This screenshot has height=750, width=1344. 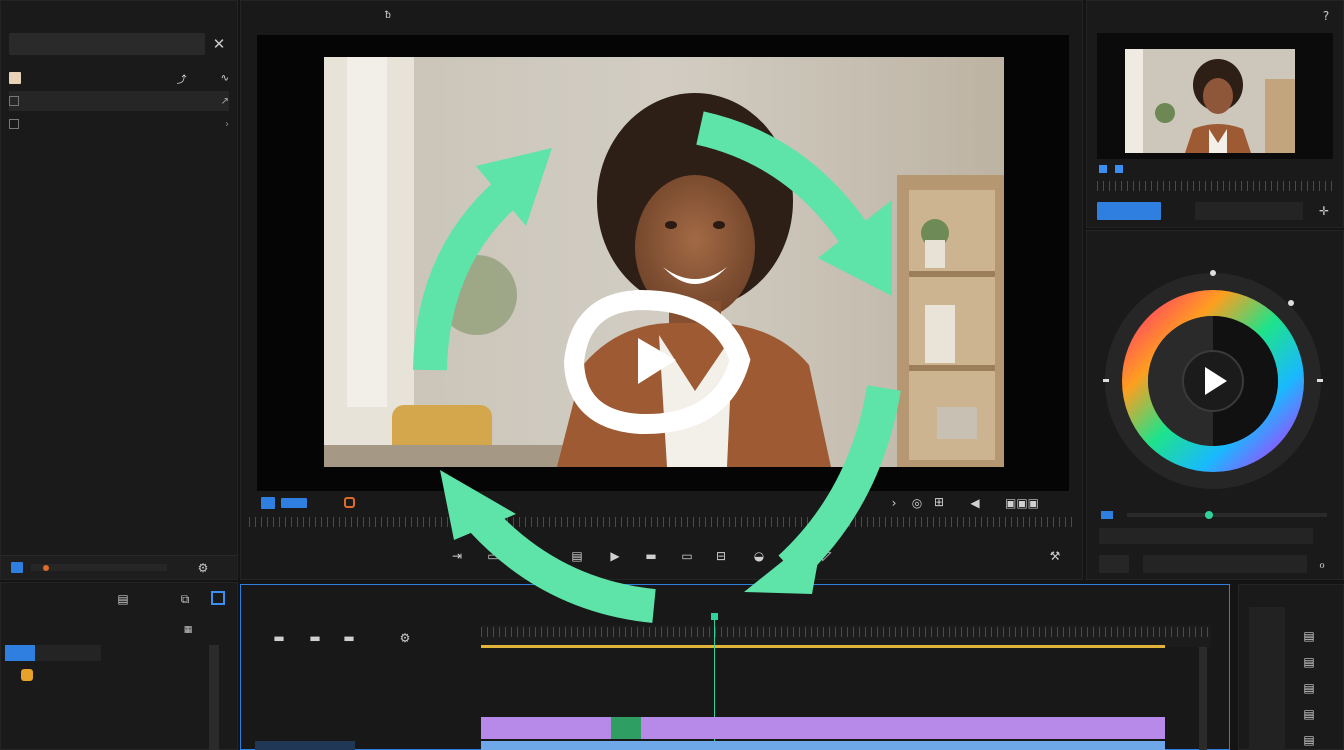 What do you see at coordinates (917, 503) in the screenshot?
I see `safe-margins-icon: ◎` at bounding box center [917, 503].